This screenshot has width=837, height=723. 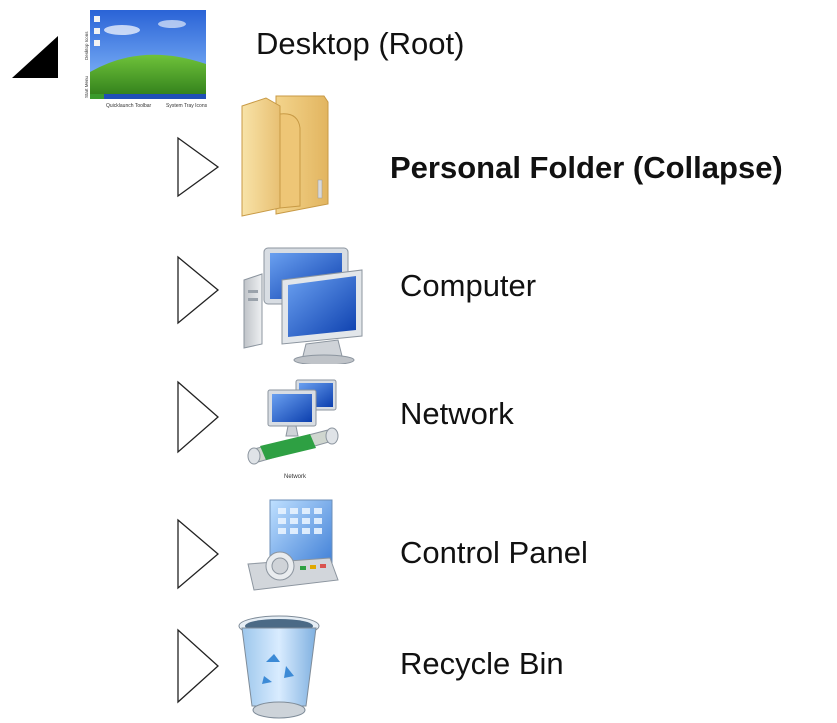 What do you see at coordinates (35, 58) in the screenshot?
I see `root-expand-toggle` at bounding box center [35, 58].